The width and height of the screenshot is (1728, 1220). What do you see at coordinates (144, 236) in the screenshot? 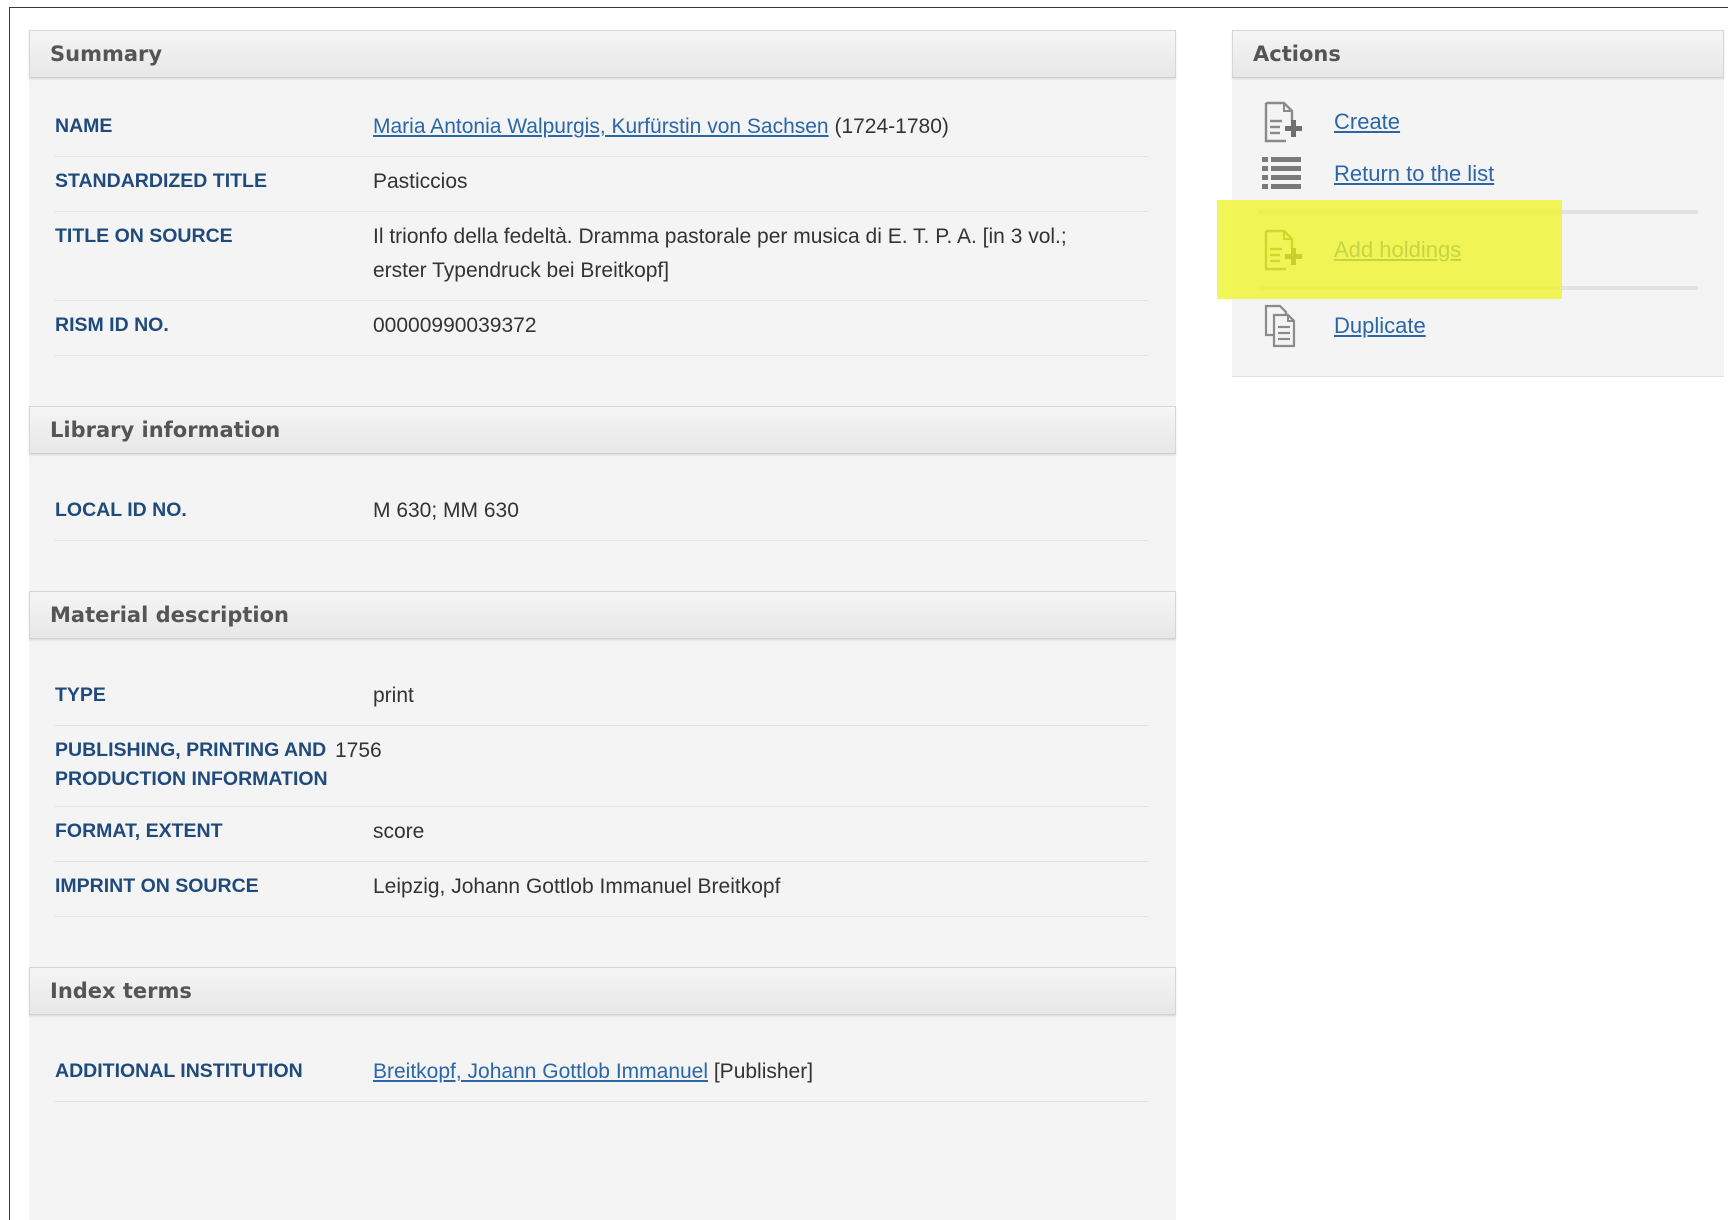
I see `field-label: TITLE ON SOURCE` at bounding box center [144, 236].